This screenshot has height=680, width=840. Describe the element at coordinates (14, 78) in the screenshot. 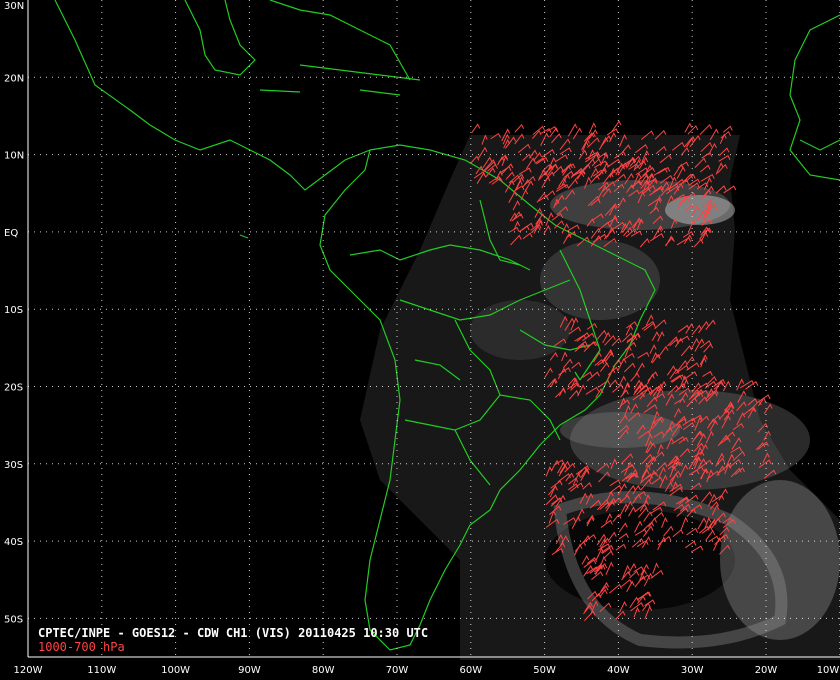

I see `latitude-label: 20N` at that location.